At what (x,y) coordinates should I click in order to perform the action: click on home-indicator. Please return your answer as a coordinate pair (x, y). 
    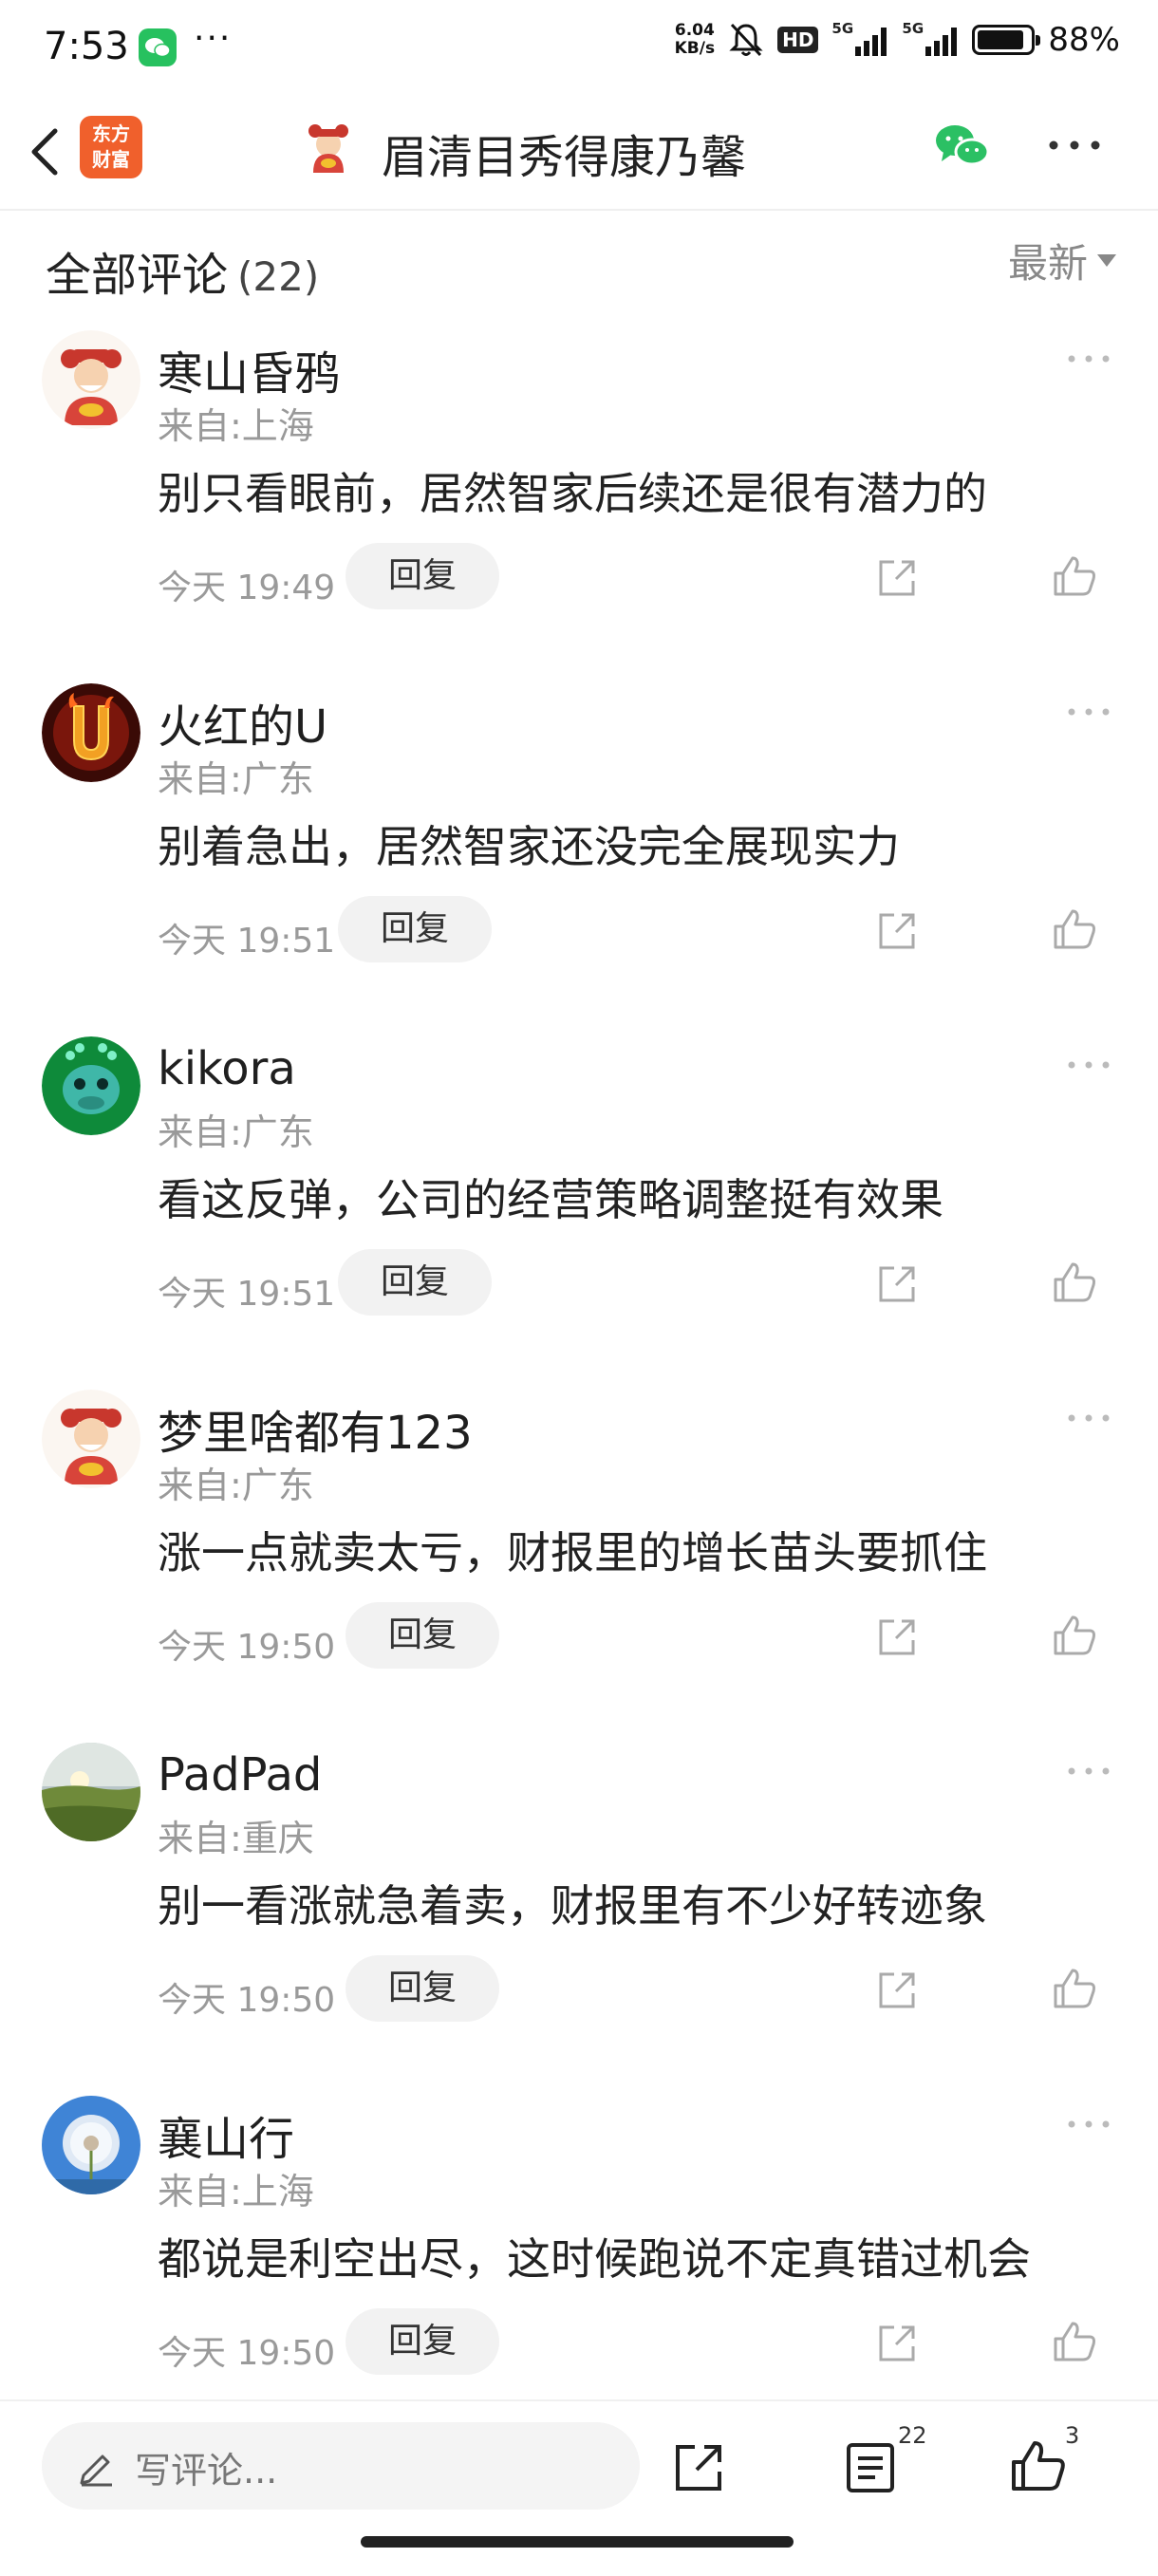
    Looking at the image, I should click on (577, 2542).